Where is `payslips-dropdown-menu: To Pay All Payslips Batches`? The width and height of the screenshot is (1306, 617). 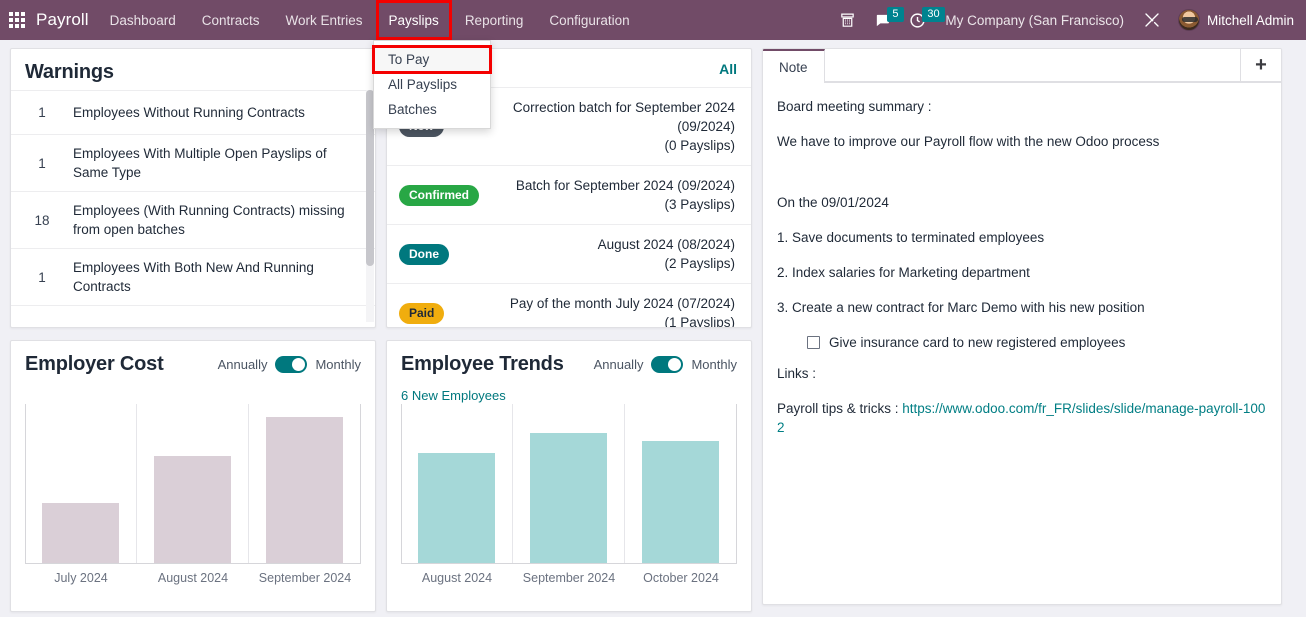 payslips-dropdown-menu: To Pay All Payslips Batches is located at coordinates (432, 84).